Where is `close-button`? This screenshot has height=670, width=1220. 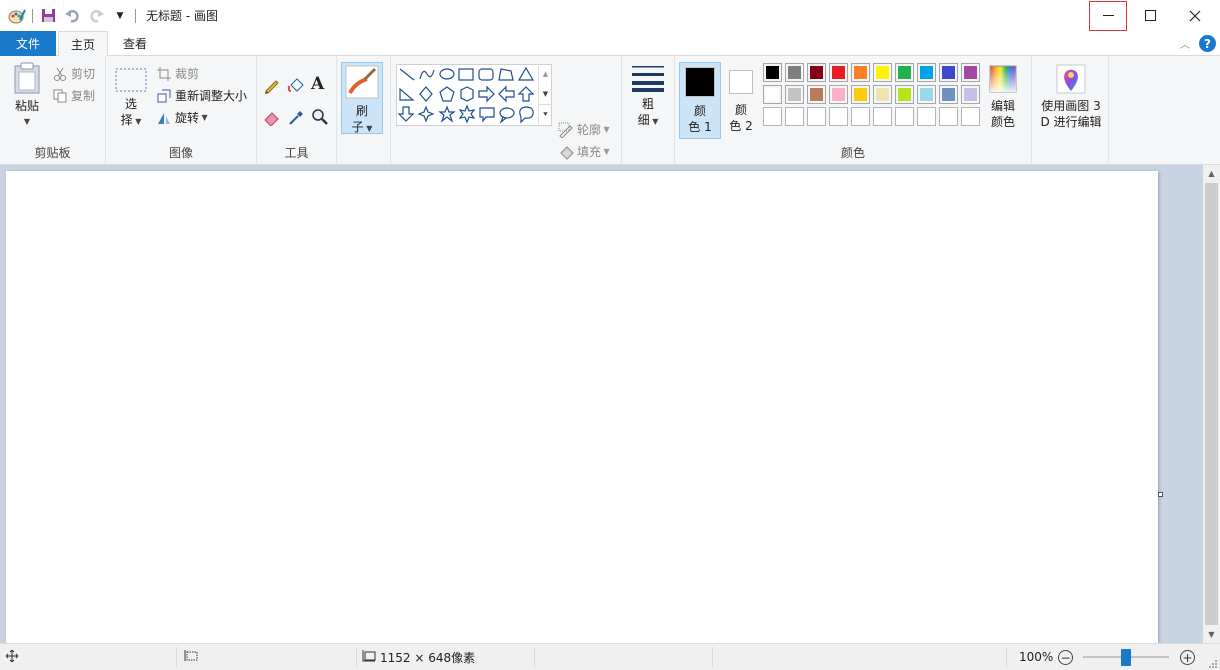 close-button is located at coordinates (1195, 15).